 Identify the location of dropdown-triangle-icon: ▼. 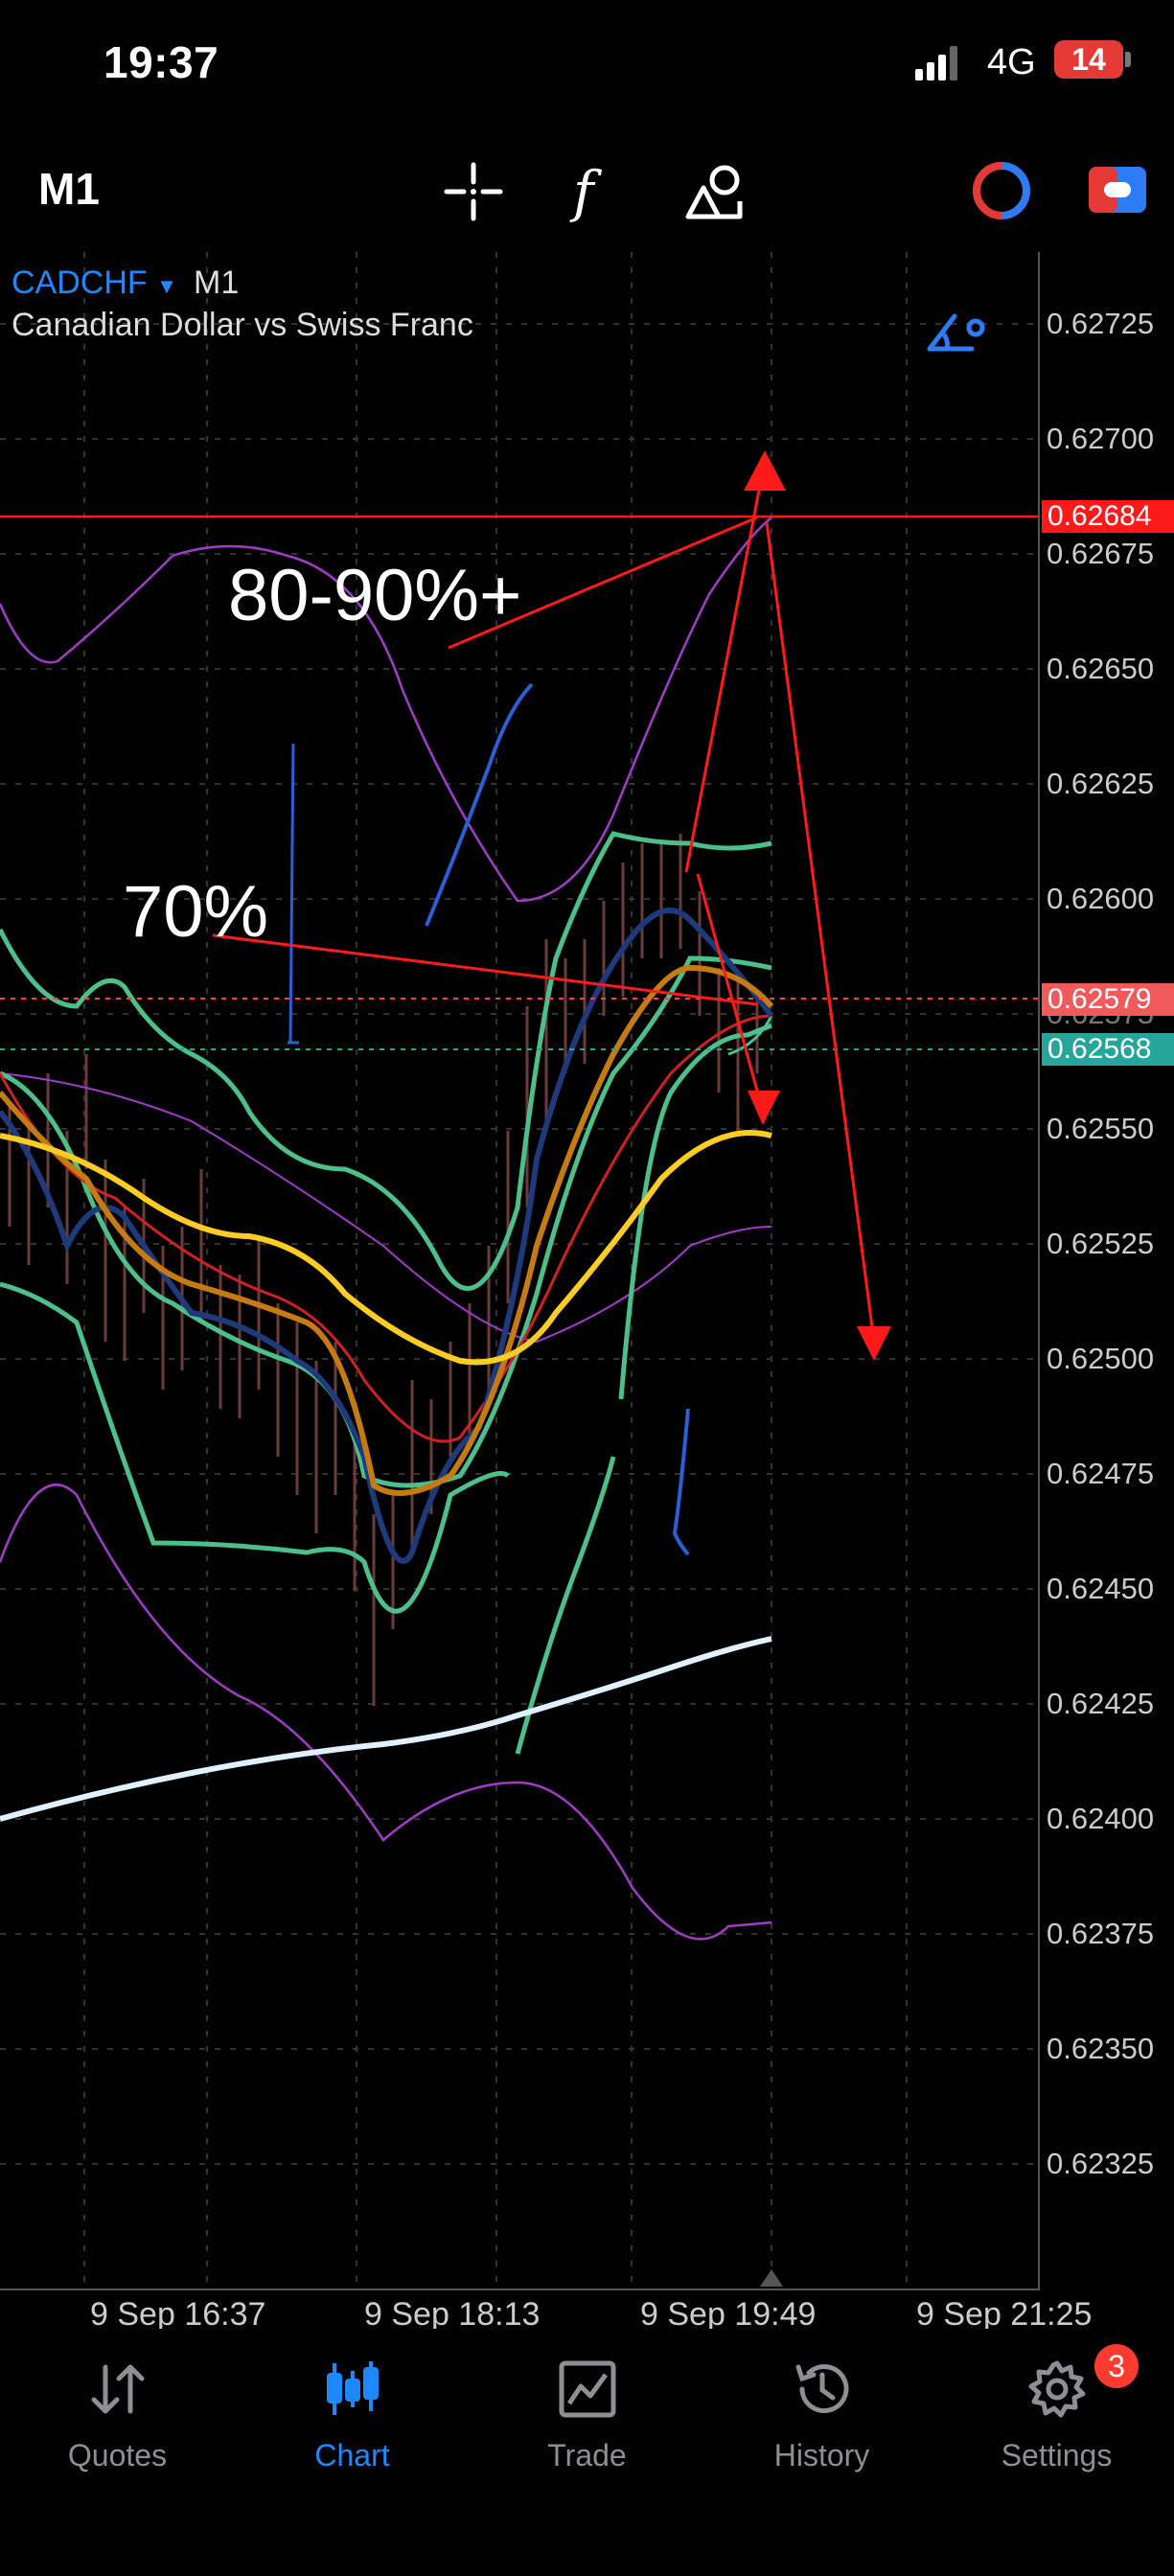
(166, 286).